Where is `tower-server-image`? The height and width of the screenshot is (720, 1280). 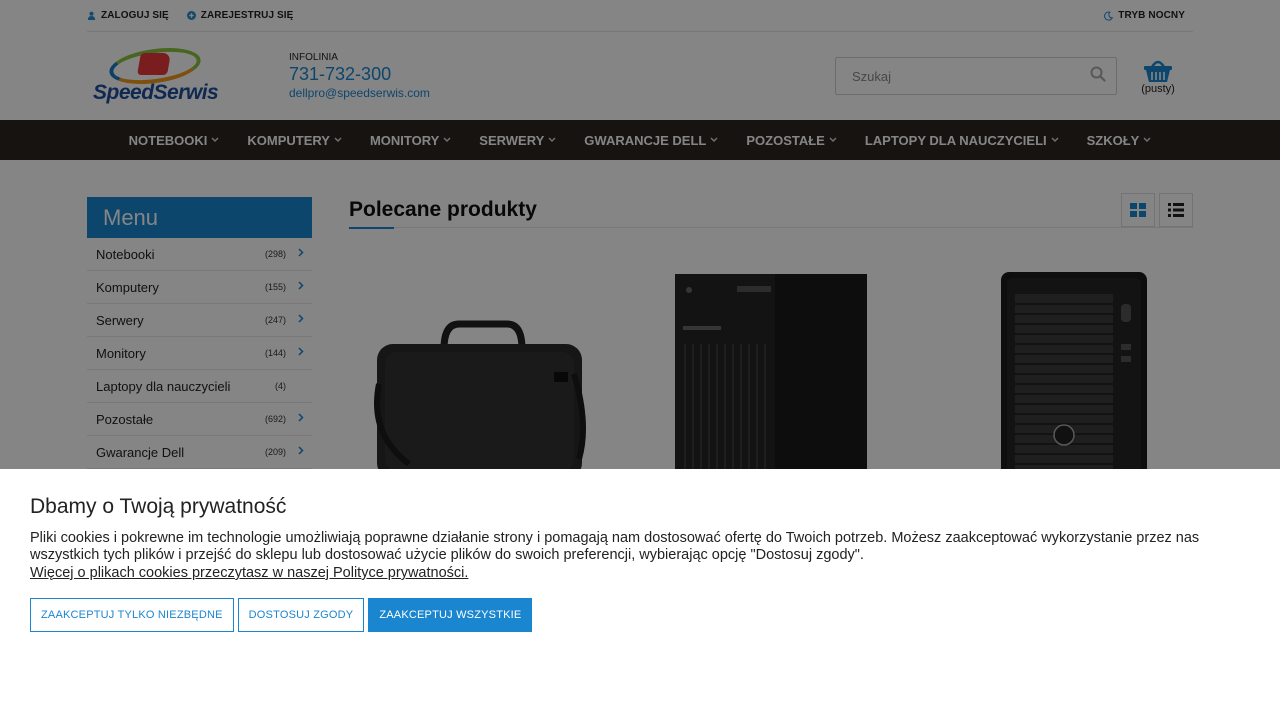
tower-server-image is located at coordinates (771, 379).